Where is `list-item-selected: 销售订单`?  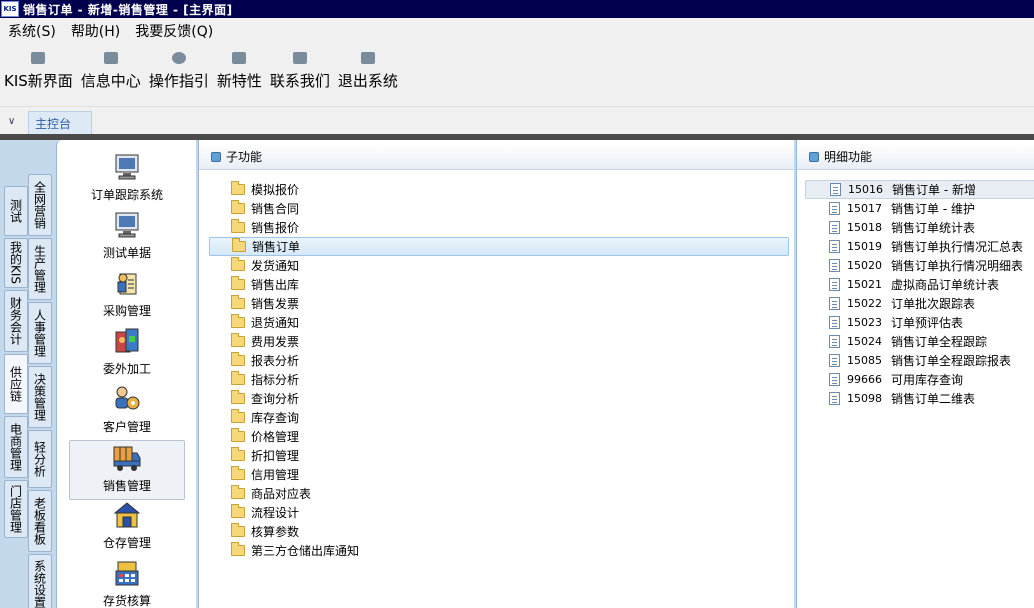 list-item-selected: 销售订单 is located at coordinates (499, 246).